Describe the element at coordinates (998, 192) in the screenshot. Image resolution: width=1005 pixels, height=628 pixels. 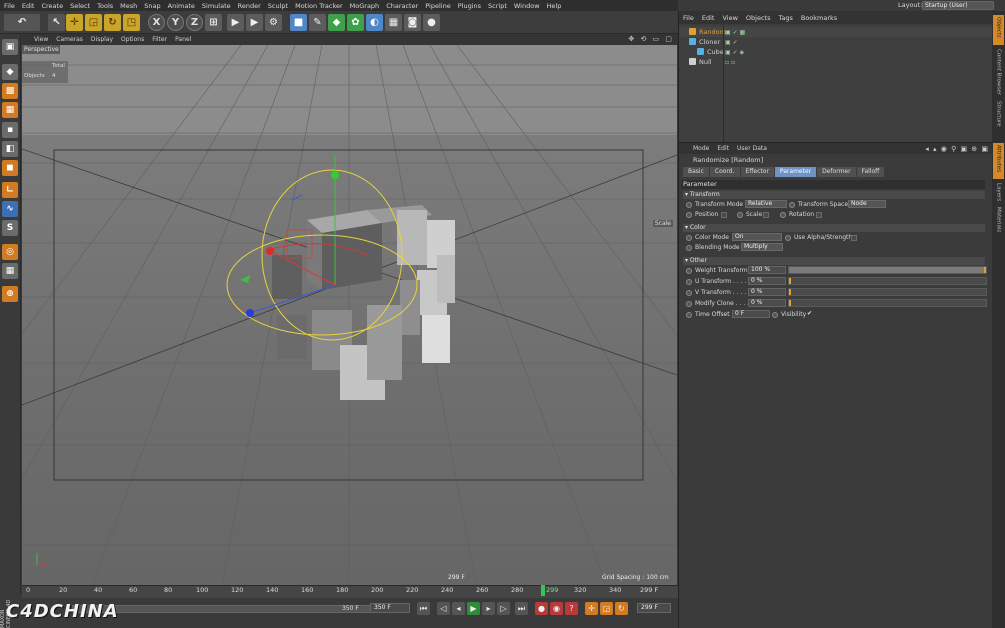
I see `vtab-layers: Layers` at that location.